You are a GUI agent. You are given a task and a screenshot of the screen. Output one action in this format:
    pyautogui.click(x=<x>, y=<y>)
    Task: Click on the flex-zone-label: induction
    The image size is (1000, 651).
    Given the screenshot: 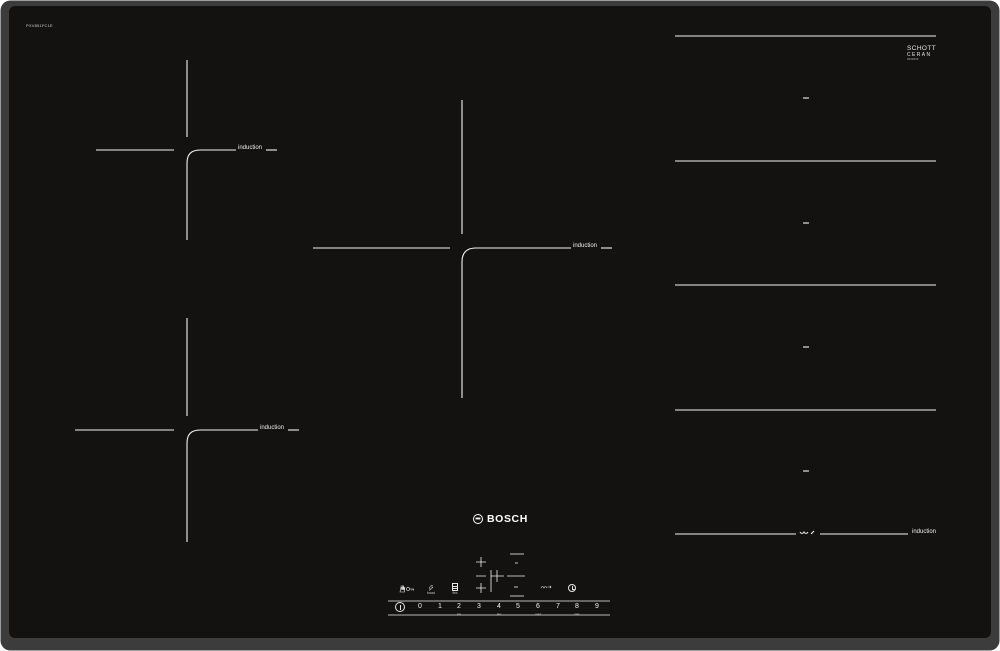 What is the action you would take?
    pyautogui.click(x=924, y=532)
    